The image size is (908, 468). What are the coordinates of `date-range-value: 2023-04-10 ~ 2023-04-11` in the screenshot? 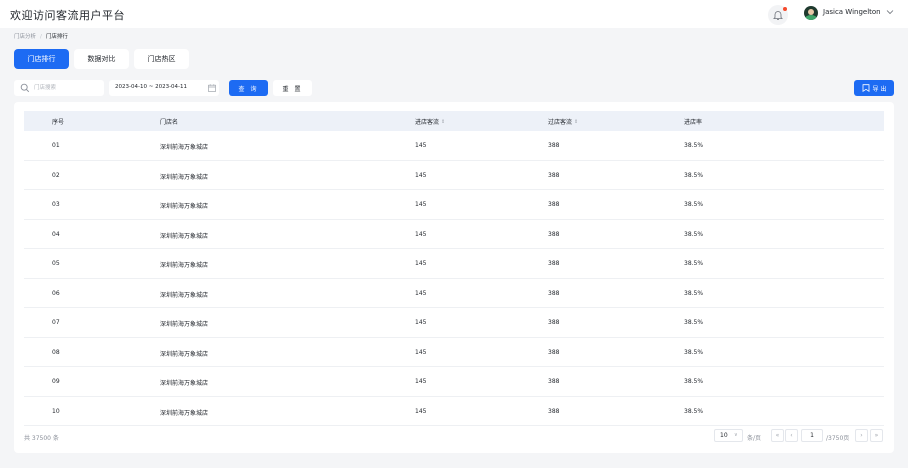 It's located at (151, 87).